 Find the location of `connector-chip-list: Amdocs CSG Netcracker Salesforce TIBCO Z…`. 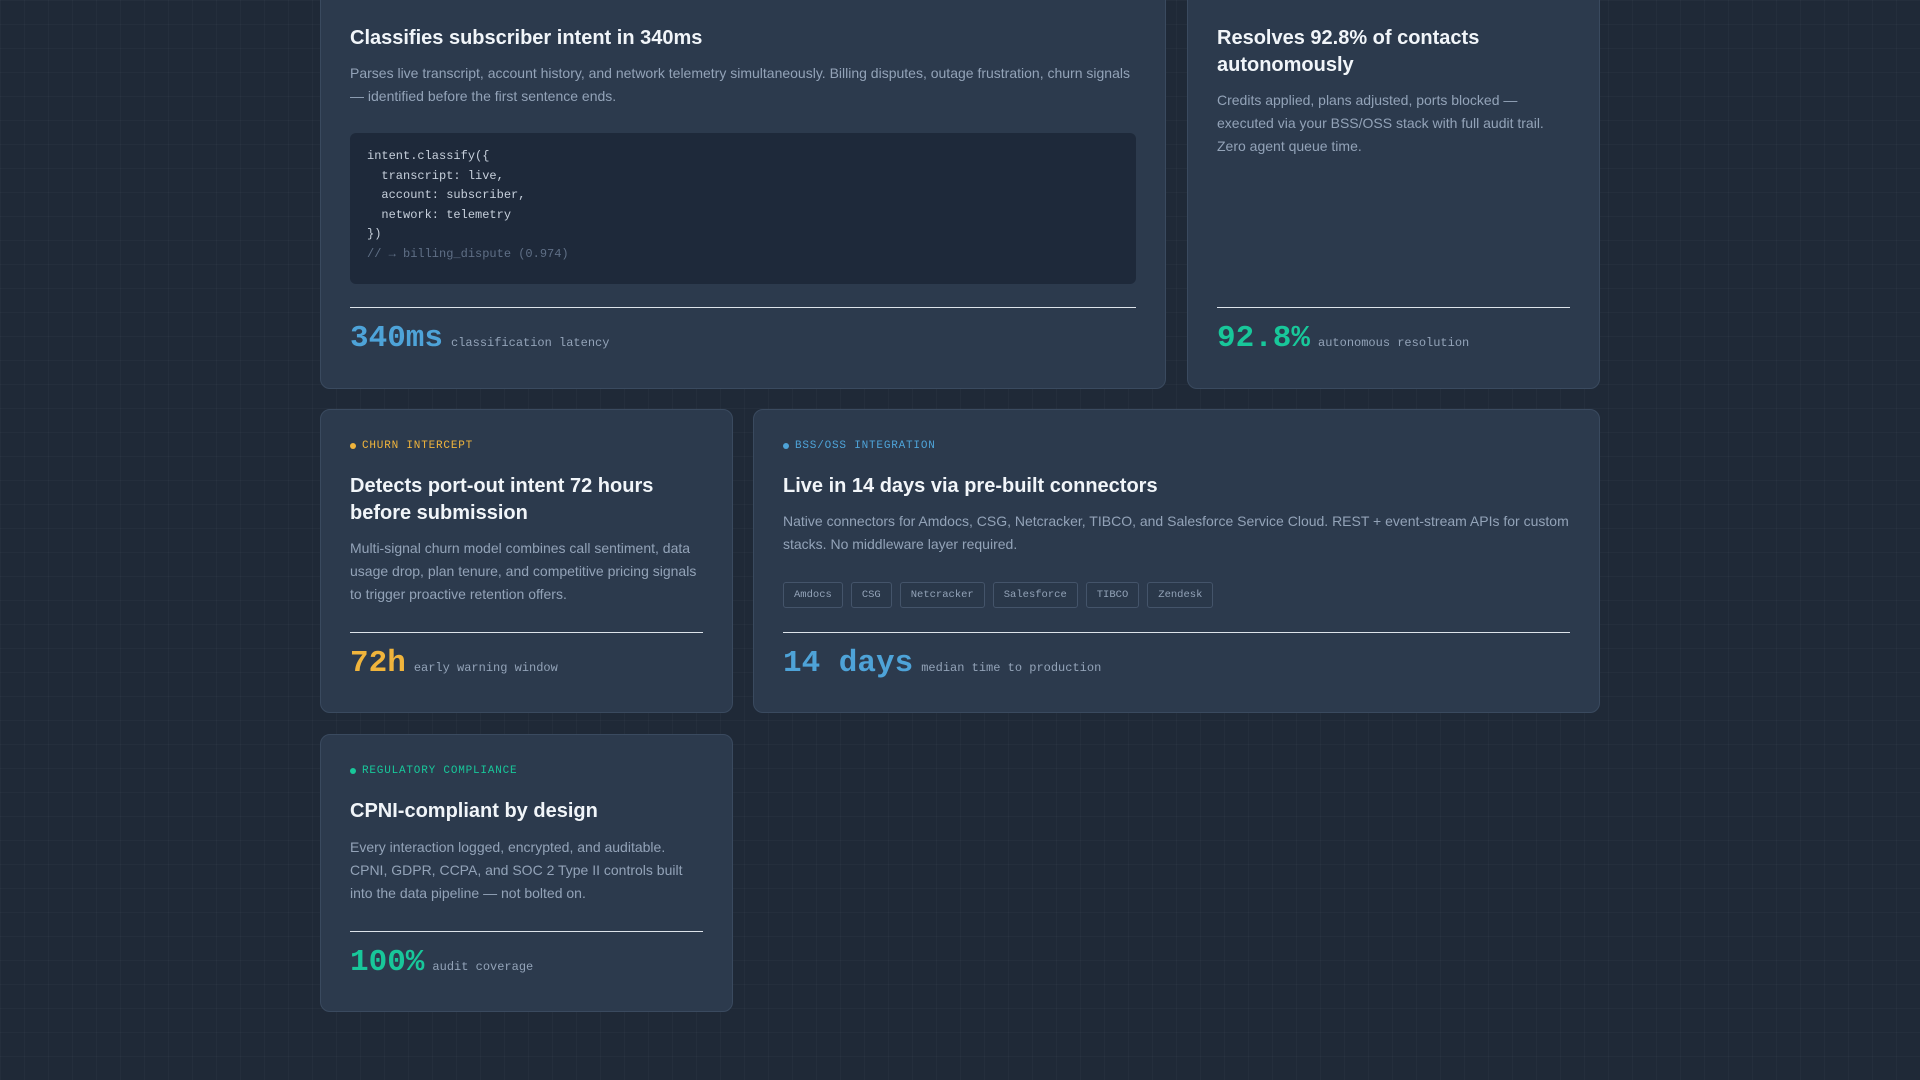

connector-chip-list: Amdocs CSG Netcracker Salesforce TIBCO Z… is located at coordinates (998, 595).